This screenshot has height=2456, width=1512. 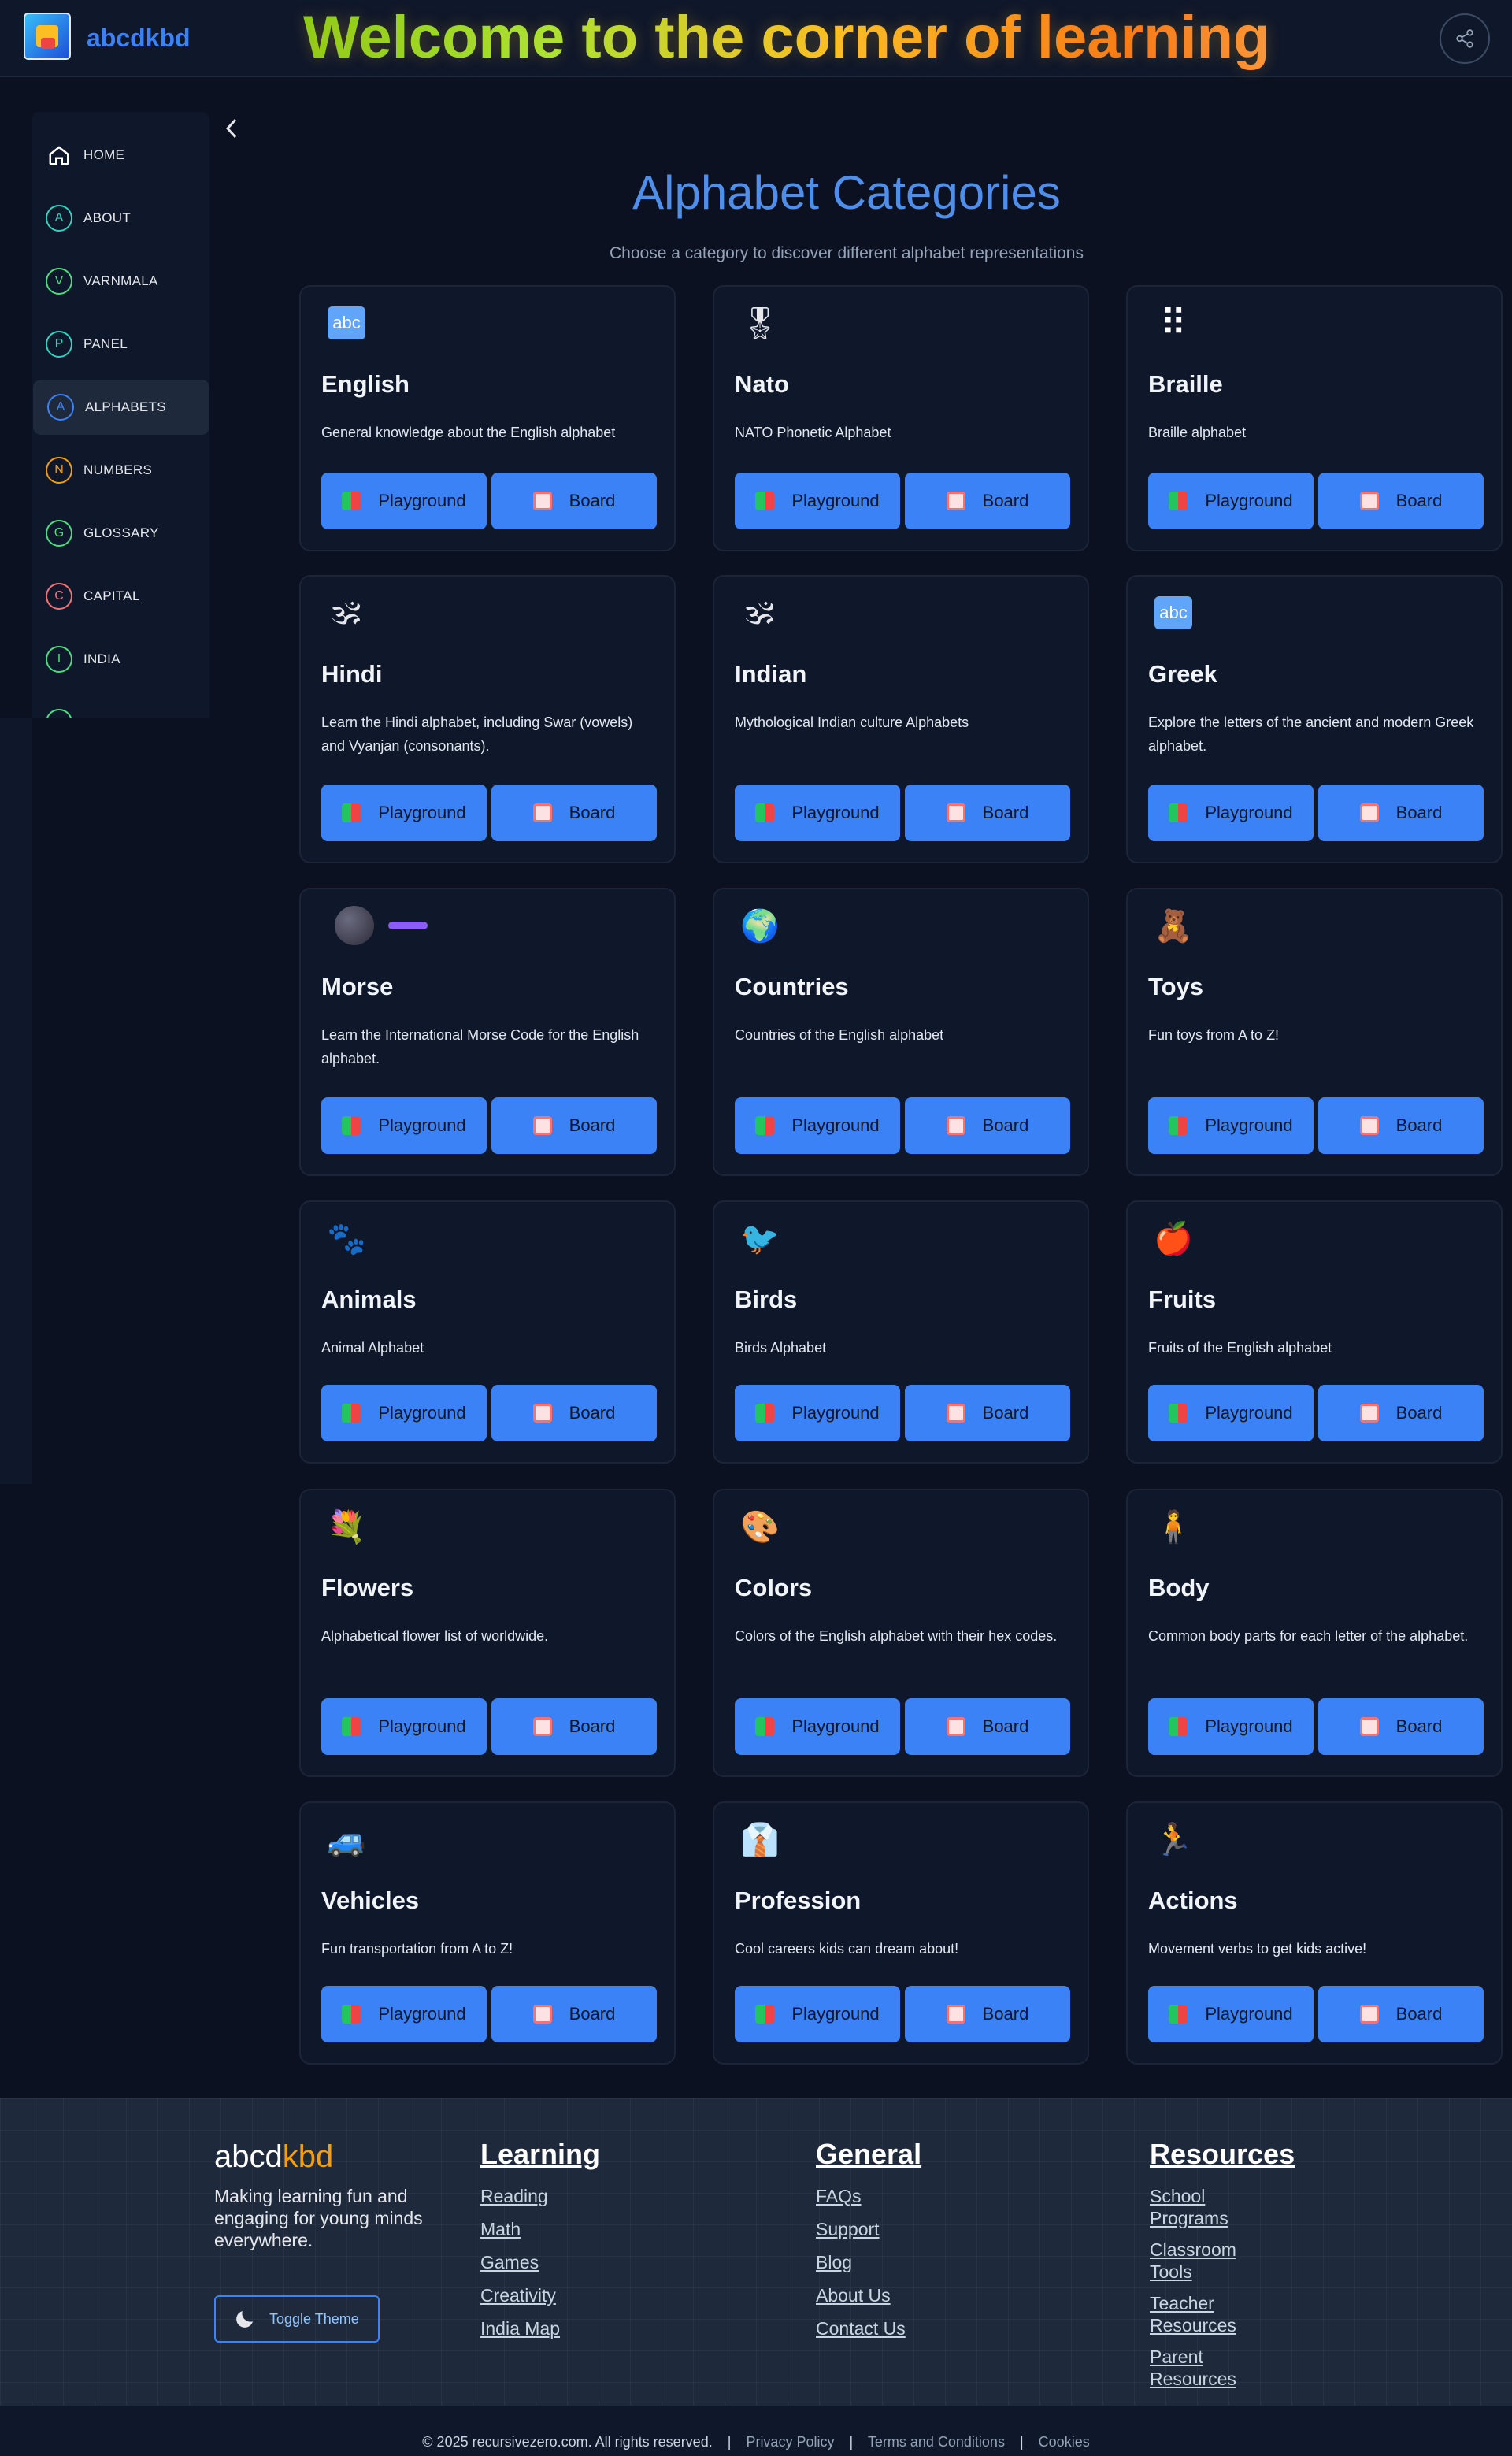 What do you see at coordinates (1064, 2442) in the screenshot?
I see `cookies-link: Cookies` at bounding box center [1064, 2442].